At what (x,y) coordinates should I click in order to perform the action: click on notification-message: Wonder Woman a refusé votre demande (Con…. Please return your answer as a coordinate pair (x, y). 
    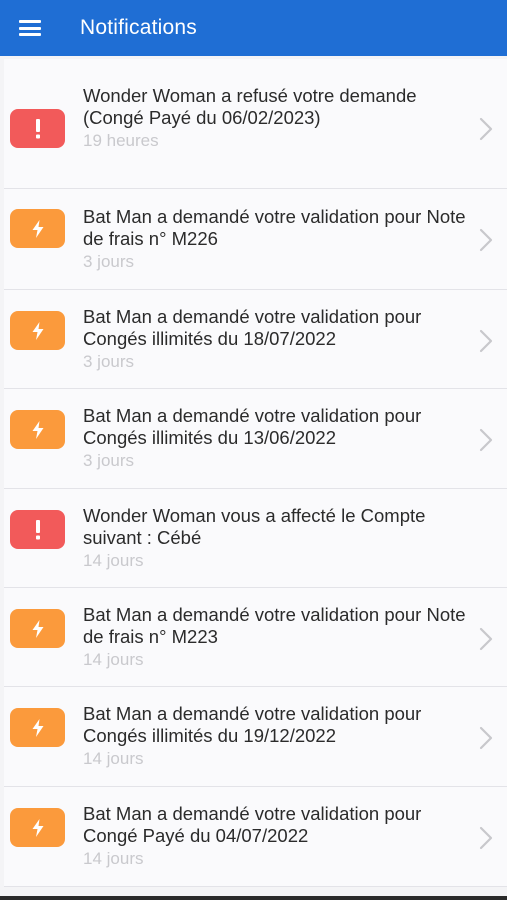
    Looking at the image, I should click on (250, 106).